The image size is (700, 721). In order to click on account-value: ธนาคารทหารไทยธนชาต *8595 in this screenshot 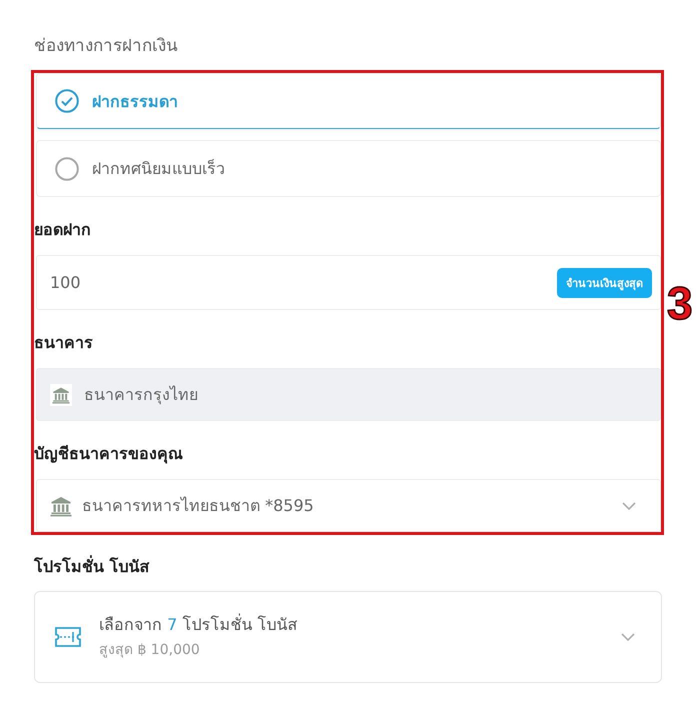, I will do `click(198, 506)`.